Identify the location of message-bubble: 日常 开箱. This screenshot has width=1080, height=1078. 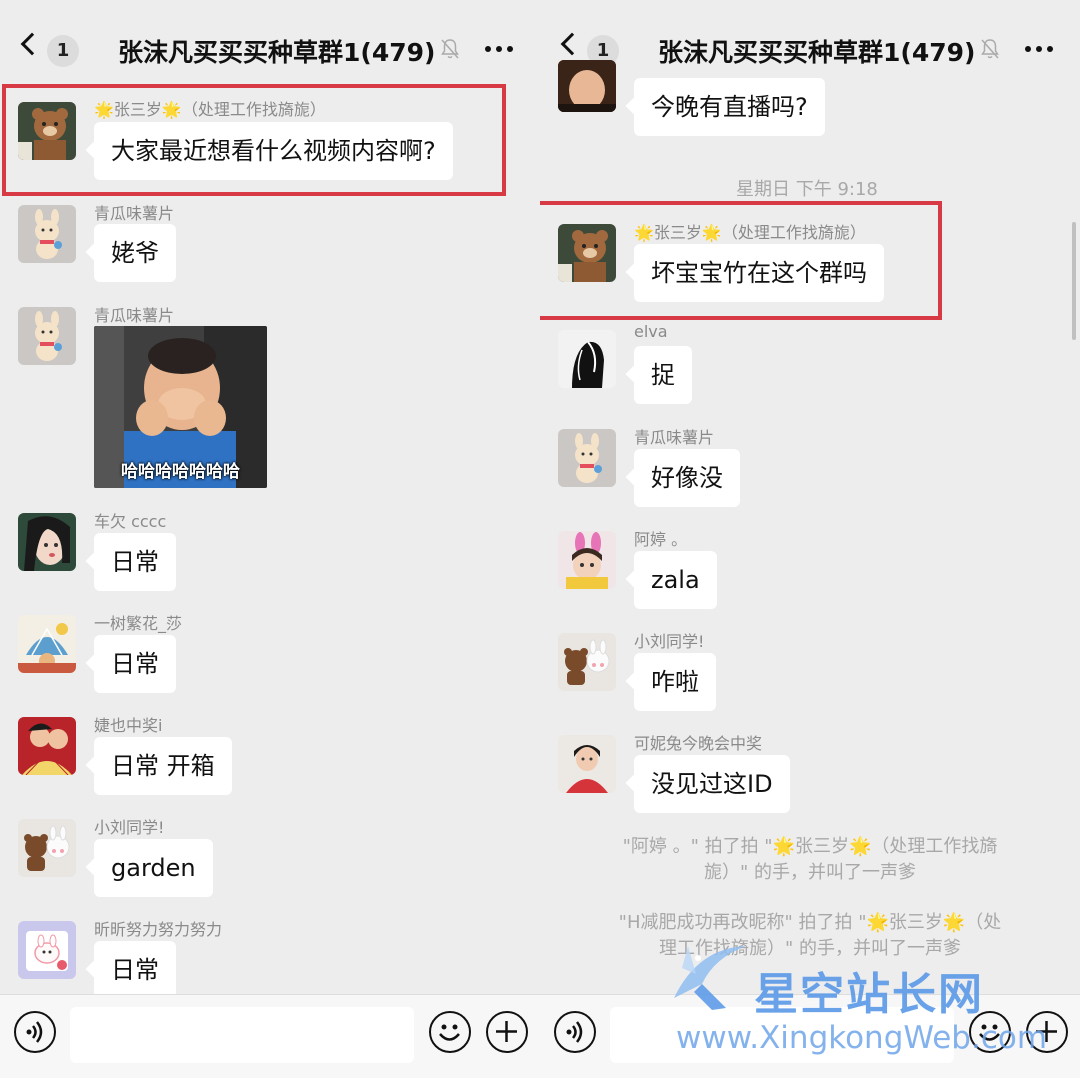
(163, 766).